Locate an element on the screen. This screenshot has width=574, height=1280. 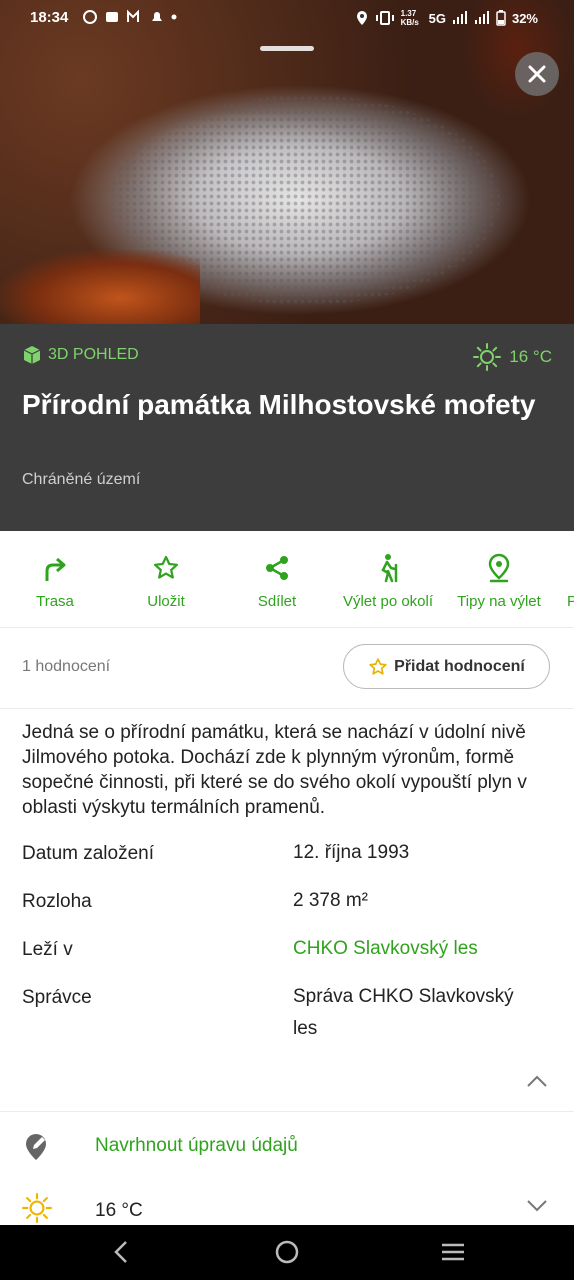
close-icon is located at coordinates (537, 74).